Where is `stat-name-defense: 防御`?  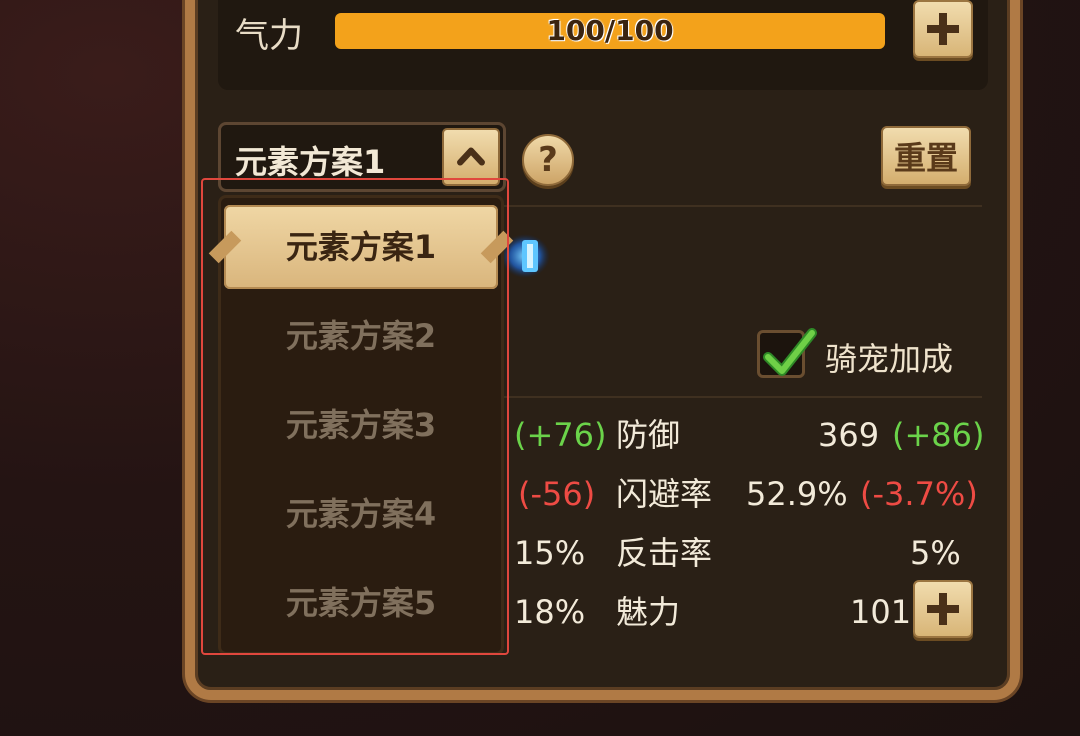
stat-name-defense: 防御 is located at coordinates (648, 435).